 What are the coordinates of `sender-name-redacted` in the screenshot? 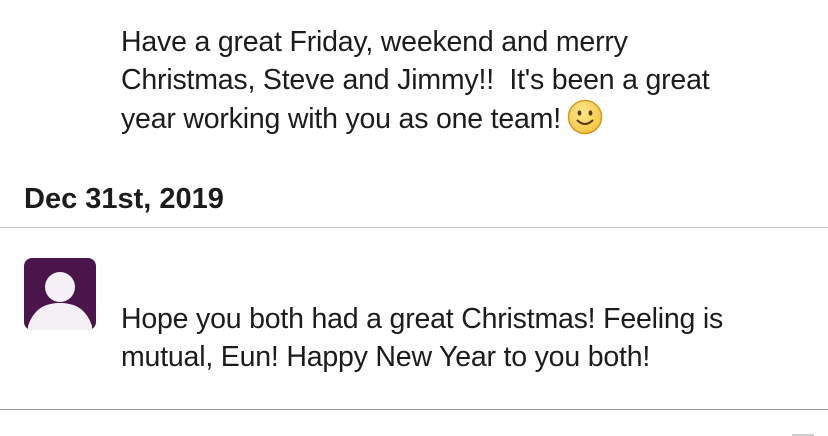 It's located at (281, 271).